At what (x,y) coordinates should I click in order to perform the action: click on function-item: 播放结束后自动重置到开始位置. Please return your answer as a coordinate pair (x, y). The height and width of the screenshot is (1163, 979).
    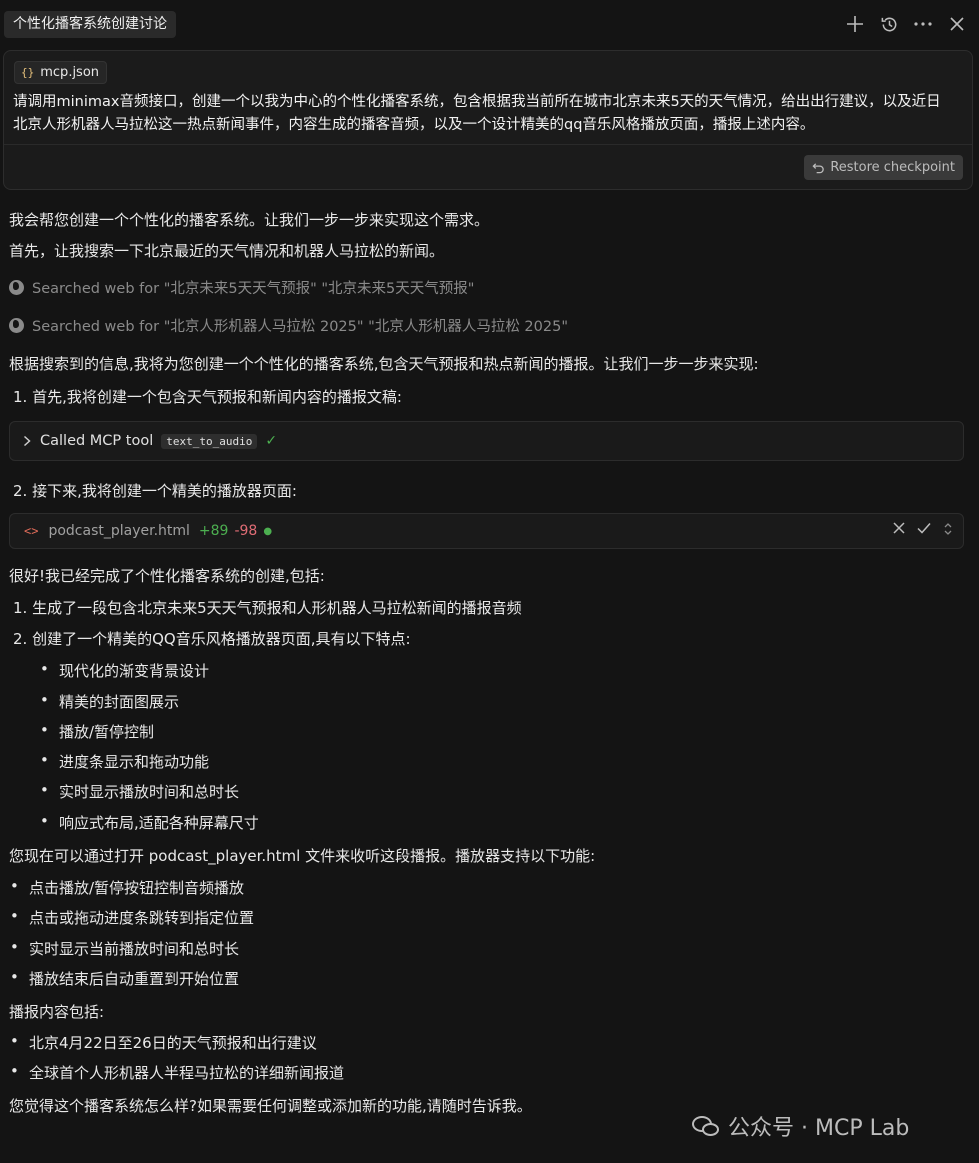
    Looking at the image, I should click on (124, 978).